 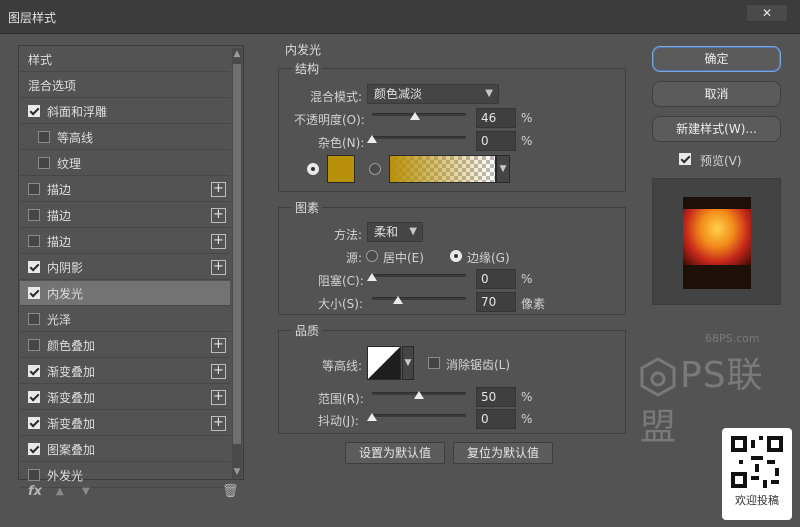 What do you see at coordinates (65, 475) in the screenshot?
I see `style-item-label: 外发光` at bounding box center [65, 475].